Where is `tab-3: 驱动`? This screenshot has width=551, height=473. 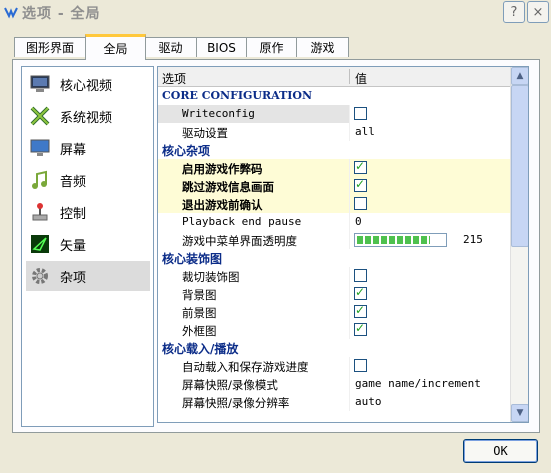
tab-3: 驱动 is located at coordinates (170, 47).